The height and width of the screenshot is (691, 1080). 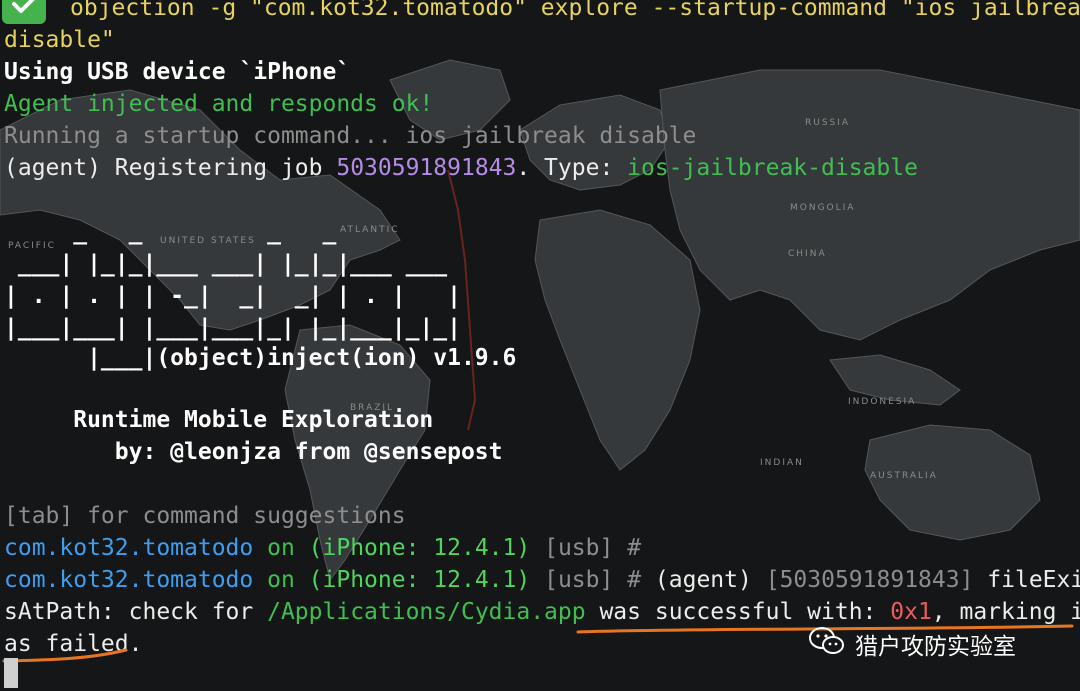 What do you see at coordinates (827, 644) in the screenshot?
I see `wechat-icon` at bounding box center [827, 644].